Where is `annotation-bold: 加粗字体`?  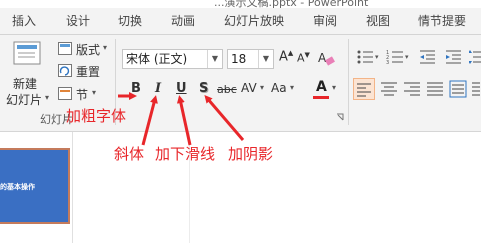 annotation-bold: 加粗字体 is located at coordinates (96, 116).